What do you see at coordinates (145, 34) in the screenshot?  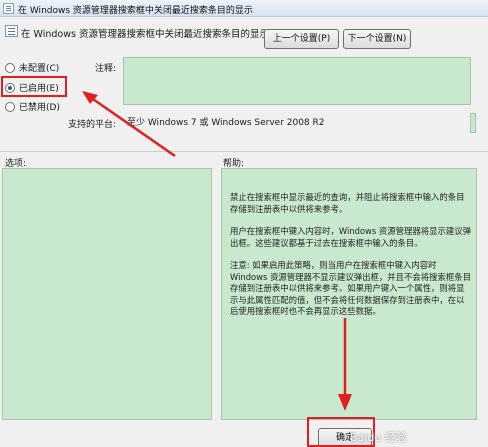 I see `policy-name: 在 Windows 资源管理器搜索框中关闭最近搜索条目的显示` at bounding box center [145, 34].